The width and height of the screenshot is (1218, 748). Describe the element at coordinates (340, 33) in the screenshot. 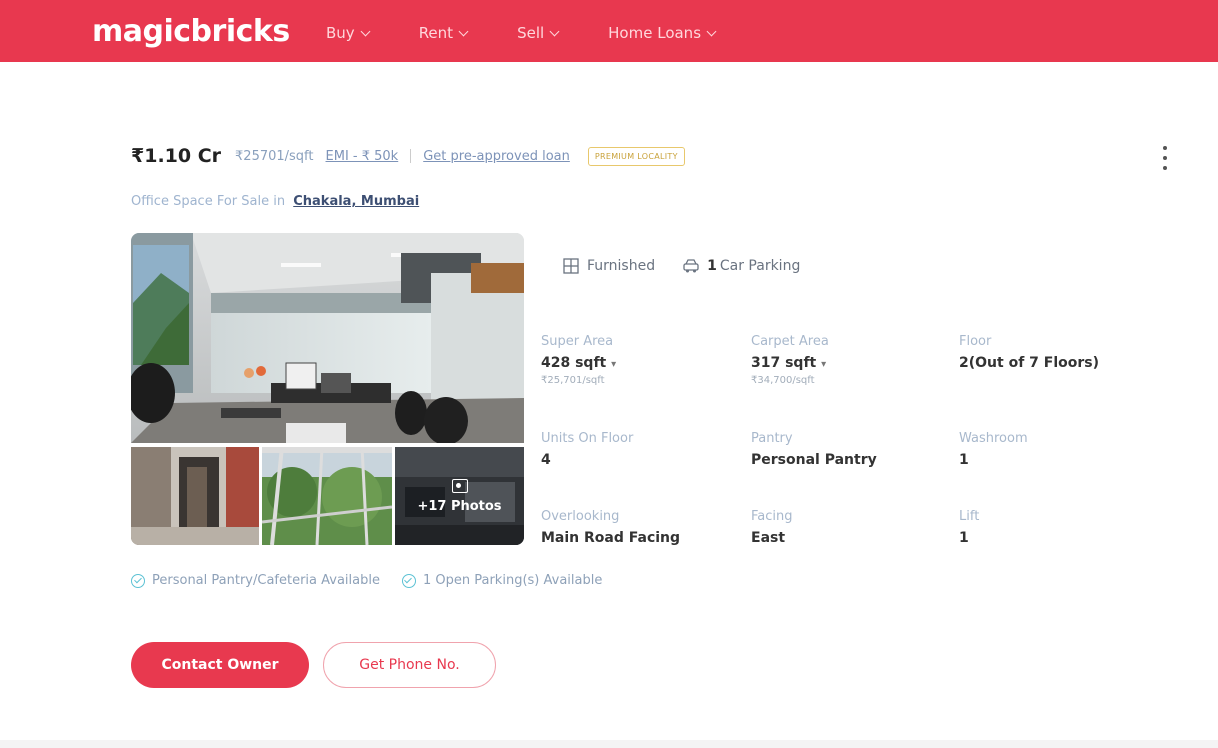

I see `nav-buy-label: Buy` at that location.